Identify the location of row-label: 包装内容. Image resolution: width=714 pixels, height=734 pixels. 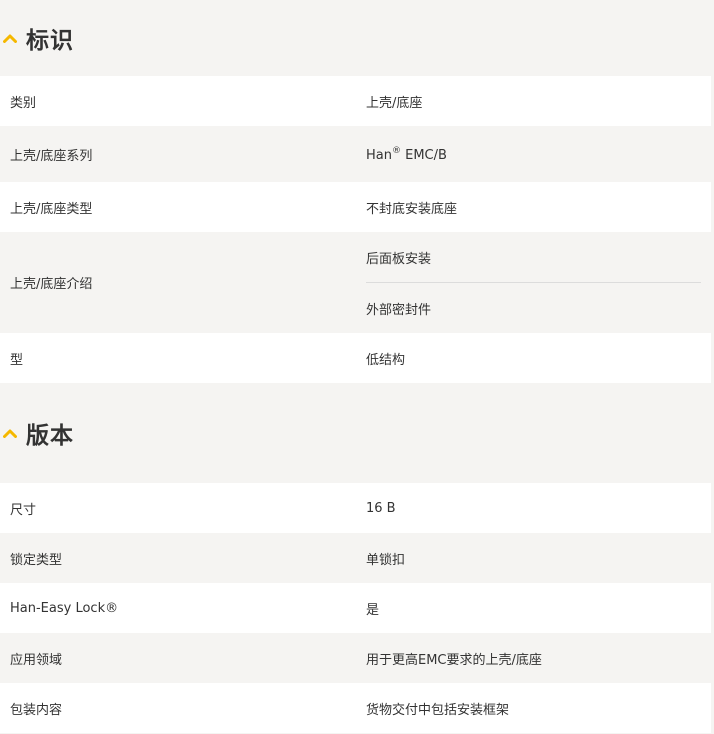
(36, 710).